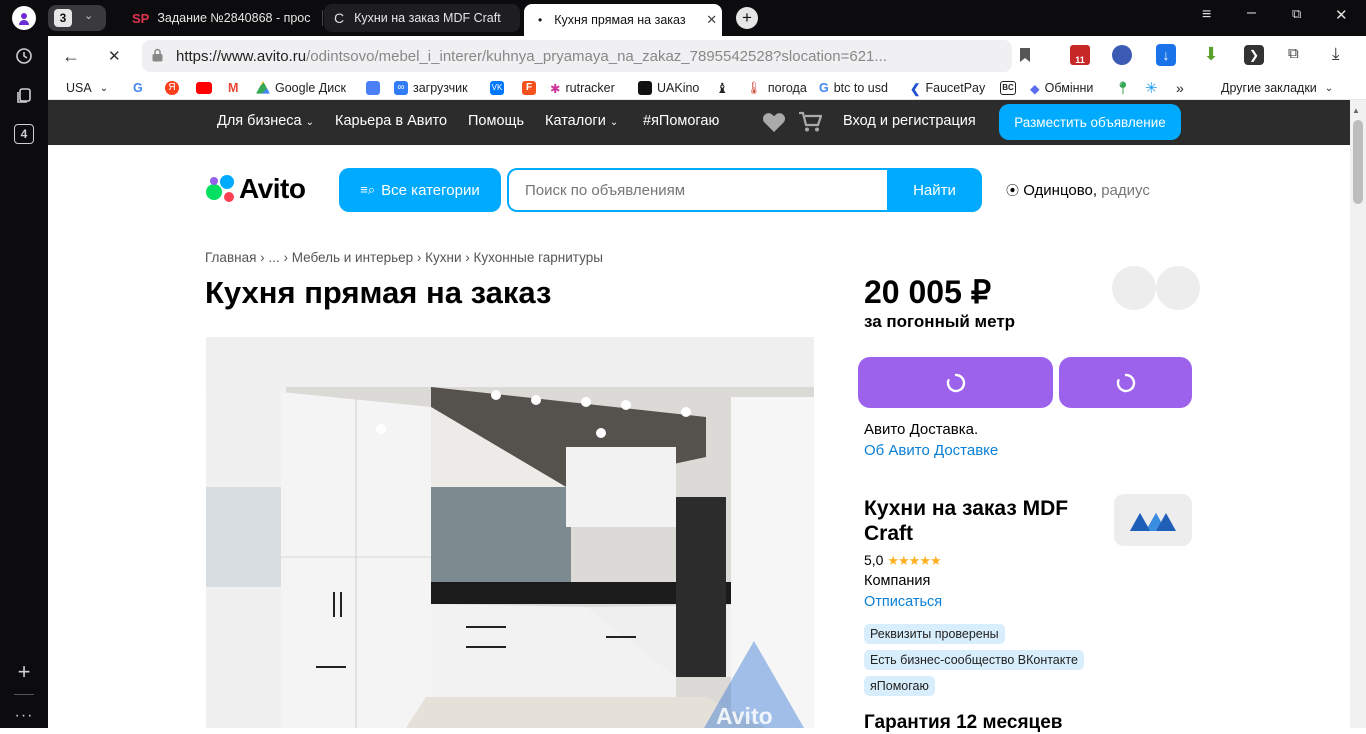  What do you see at coordinates (24, 134) in the screenshot?
I see `tabs-count-icon: 4` at bounding box center [24, 134].